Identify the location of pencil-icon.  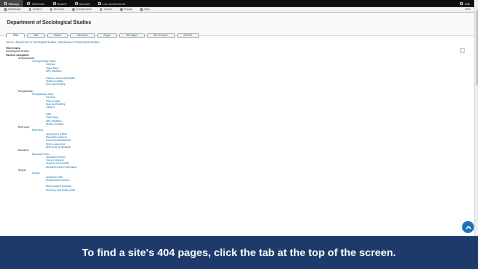
(462, 3).